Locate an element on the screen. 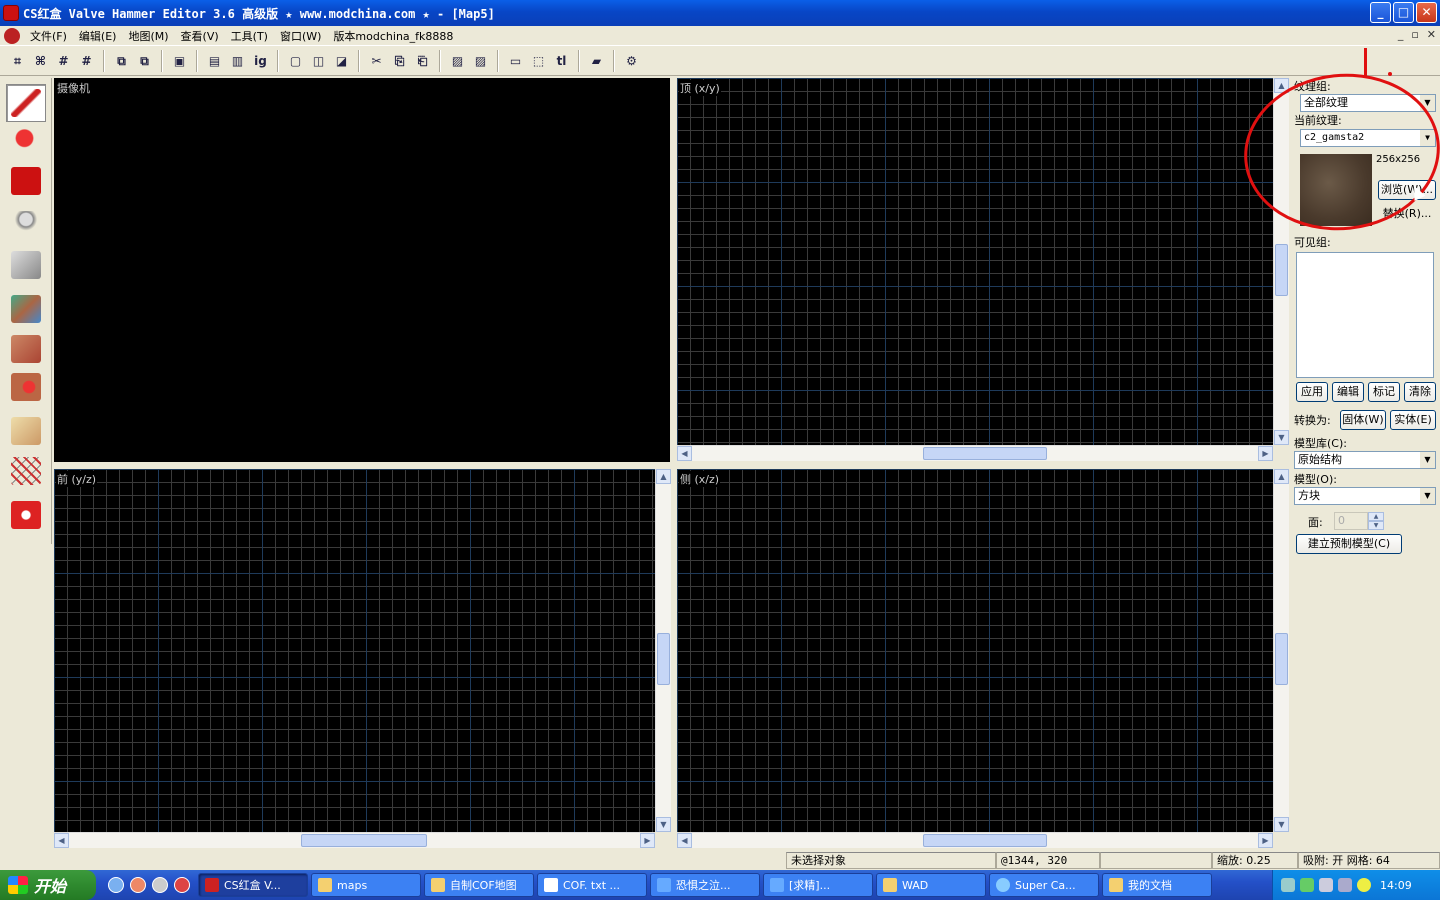 Image resolution: width=1440 pixels, height=900 pixels. close-button: ✕ is located at coordinates (1426, 12).